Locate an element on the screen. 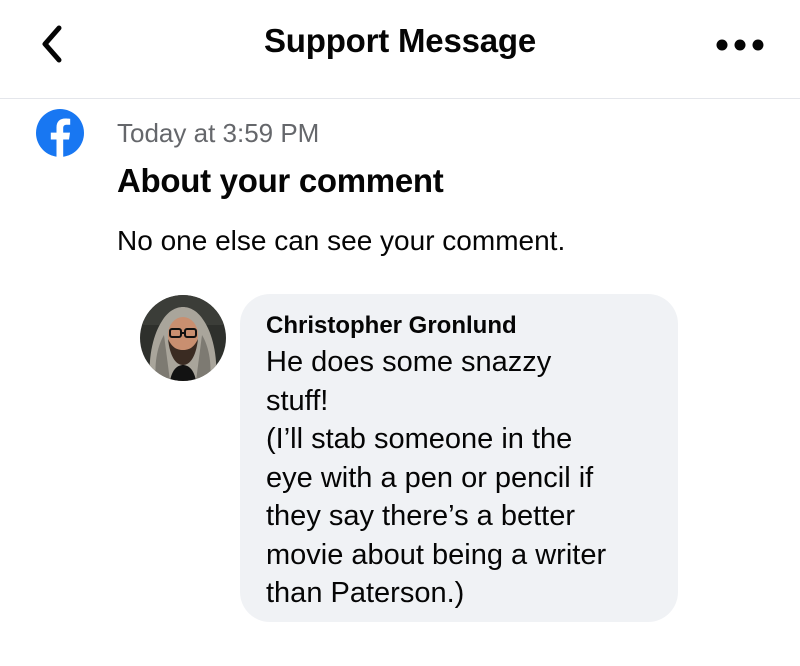  message-body: No one else can see your comment. is located at coordinates (341, 240).